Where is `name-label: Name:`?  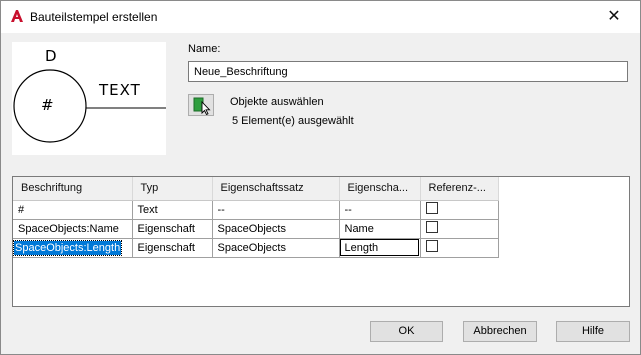
name-label: Name: is located at coordinates (204, 49).